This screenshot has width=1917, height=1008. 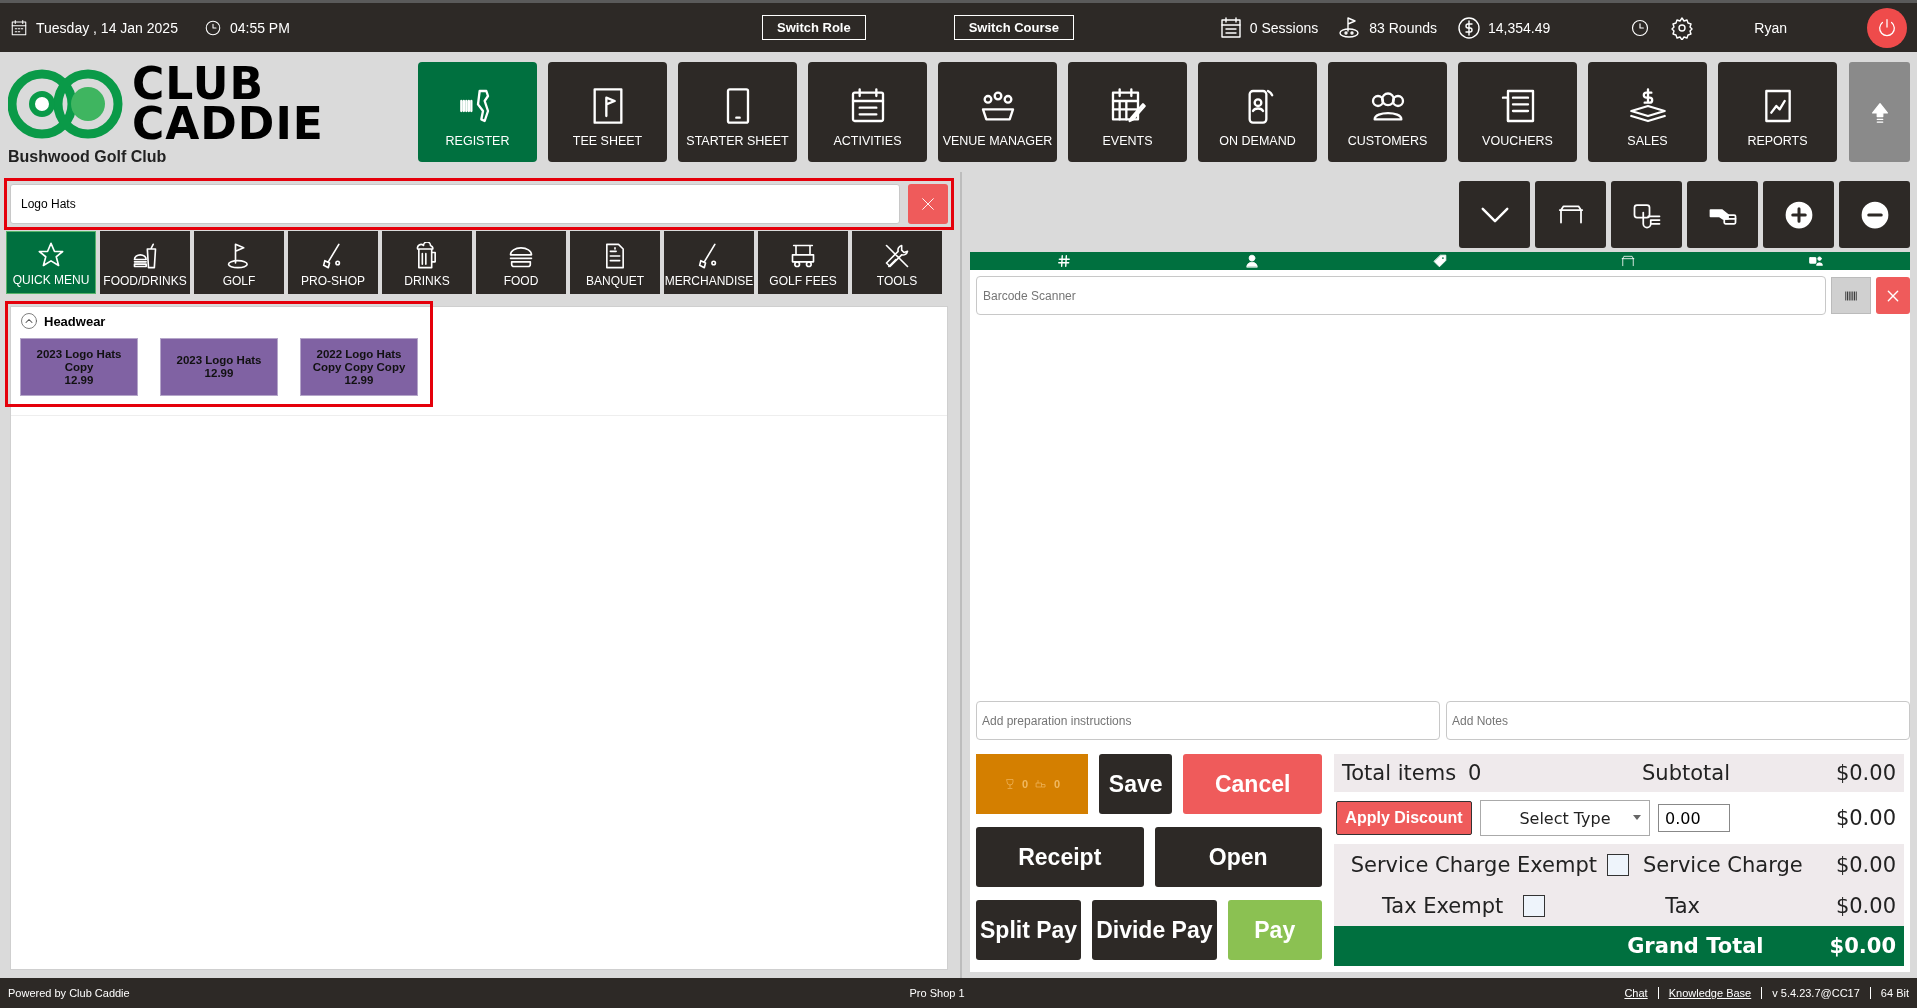 I want to click on action-button: Receipt, so click(x=1060, y=857).